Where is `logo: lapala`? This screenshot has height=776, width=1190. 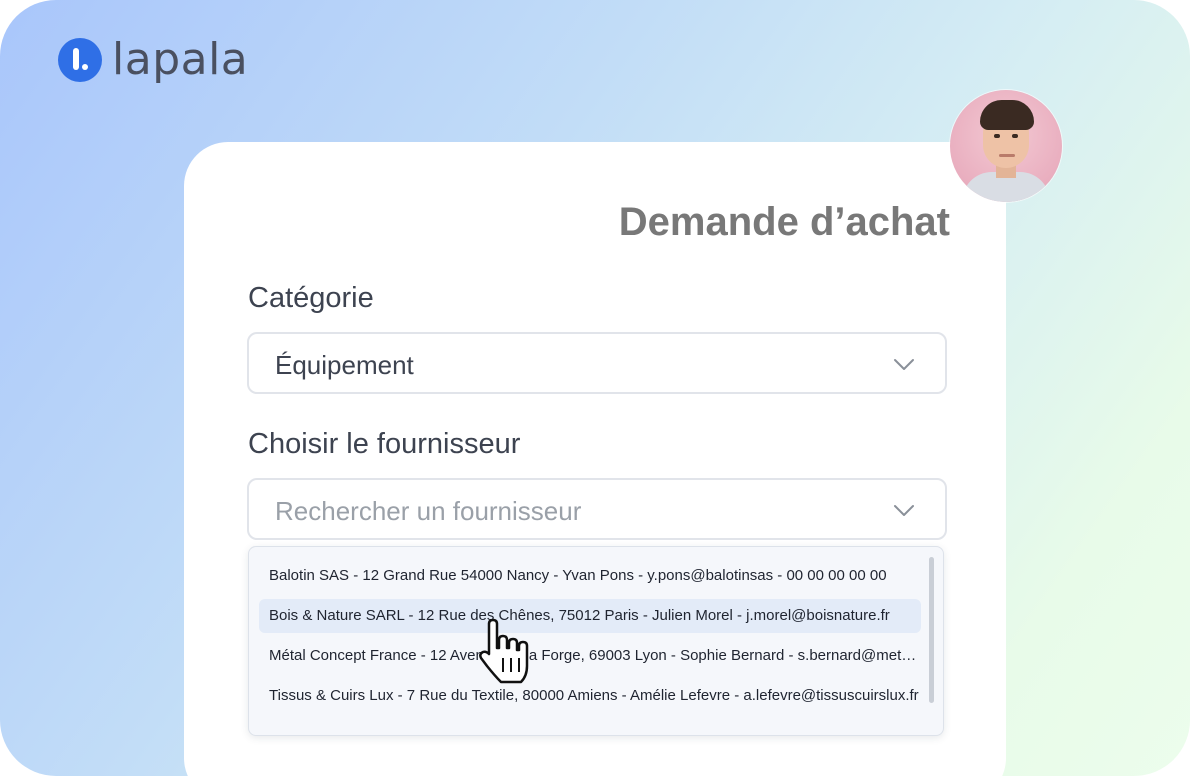 logo: lapala is located at coordinates (153, 60).